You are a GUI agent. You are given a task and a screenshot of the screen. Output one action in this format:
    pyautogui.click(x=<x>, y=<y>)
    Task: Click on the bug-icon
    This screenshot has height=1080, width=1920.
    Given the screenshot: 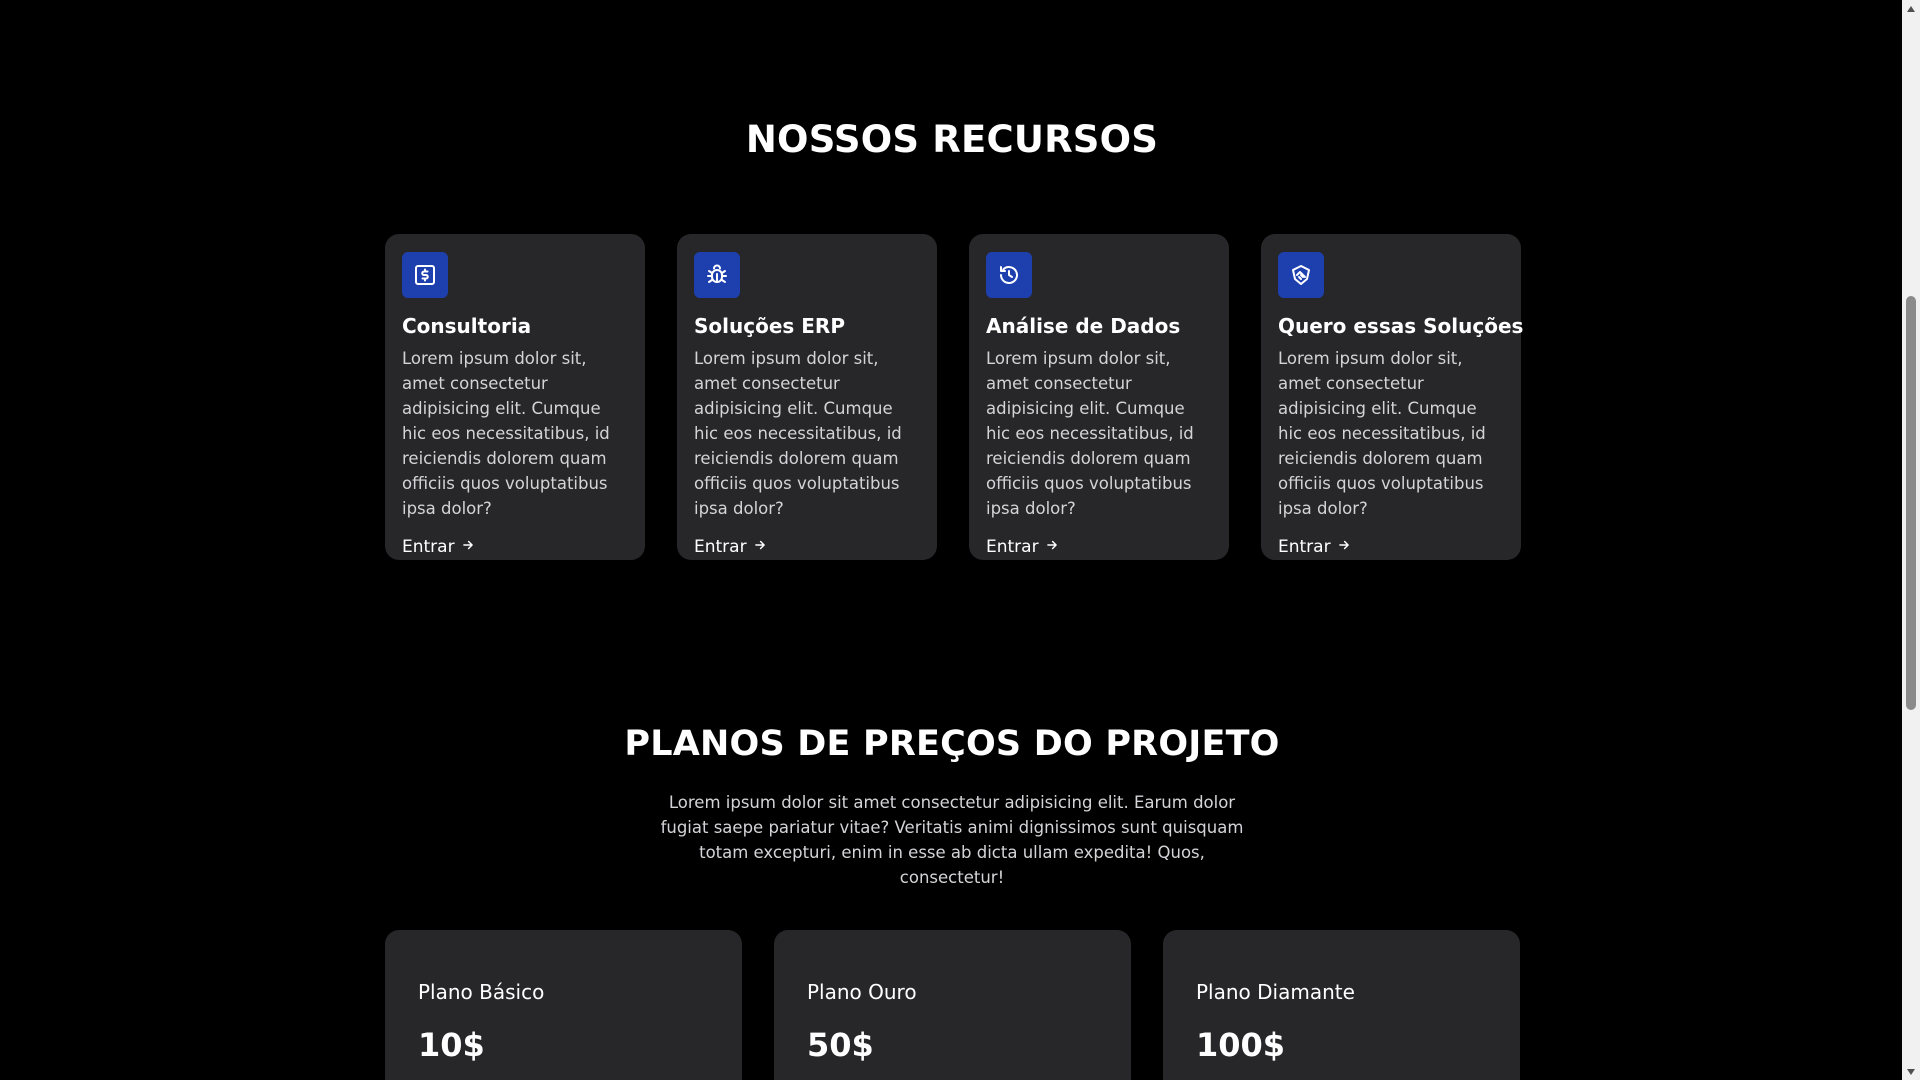 What is the action you would take?
    pyautogui.click(x=717, y=275)
    